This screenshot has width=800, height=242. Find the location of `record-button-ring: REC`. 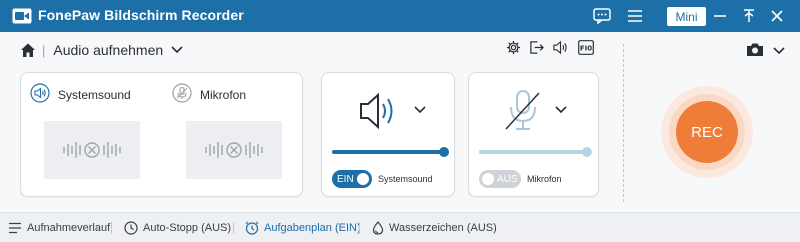

record-button-ring: REC is located at coordinates (707, 132).